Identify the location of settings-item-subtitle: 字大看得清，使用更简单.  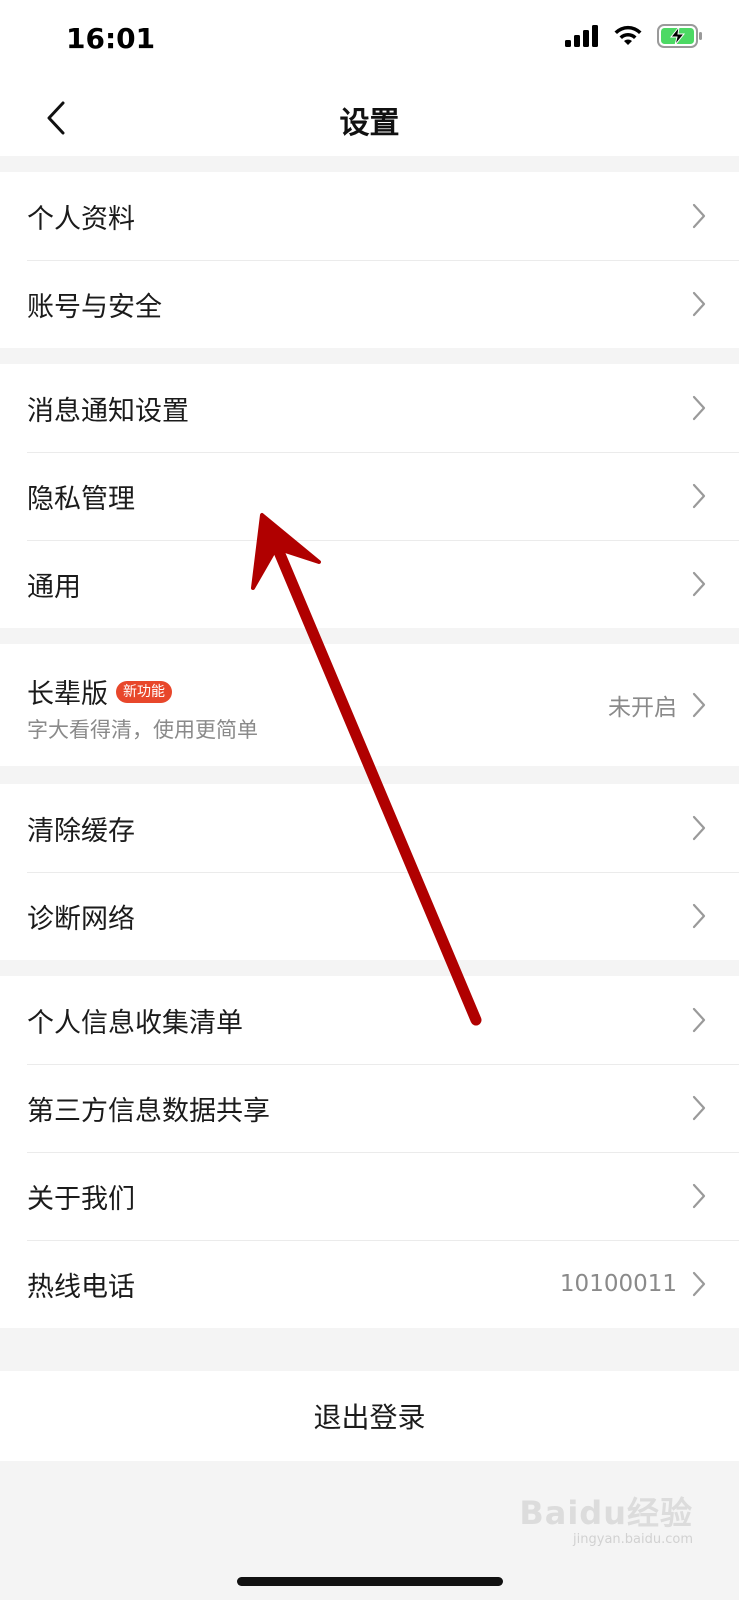
(142, 730).